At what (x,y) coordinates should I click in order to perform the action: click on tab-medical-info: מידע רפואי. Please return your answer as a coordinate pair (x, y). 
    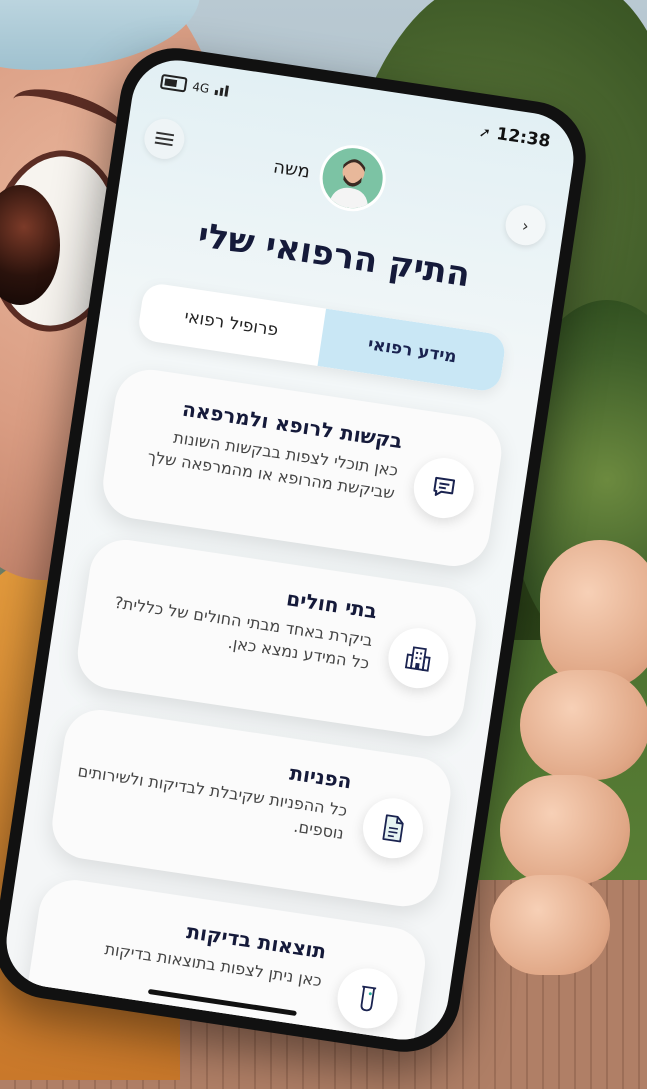
    Looking at the image, I should click on (412, 351).